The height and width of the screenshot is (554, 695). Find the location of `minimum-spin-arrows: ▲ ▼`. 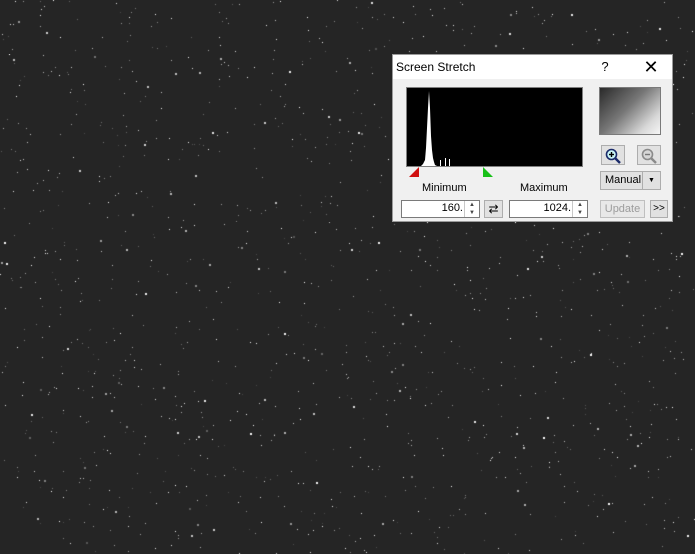

minimum-spin-arrows: ▲ ▼ is located at coordinates (471, 209).